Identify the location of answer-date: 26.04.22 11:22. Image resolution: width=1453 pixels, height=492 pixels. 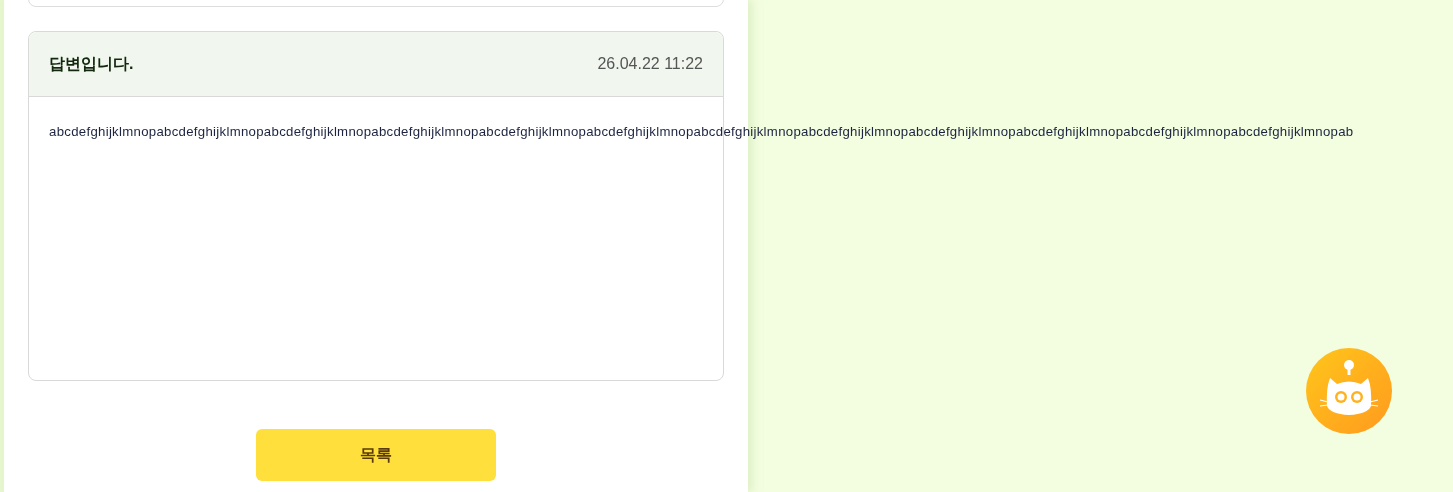
(650, 64).